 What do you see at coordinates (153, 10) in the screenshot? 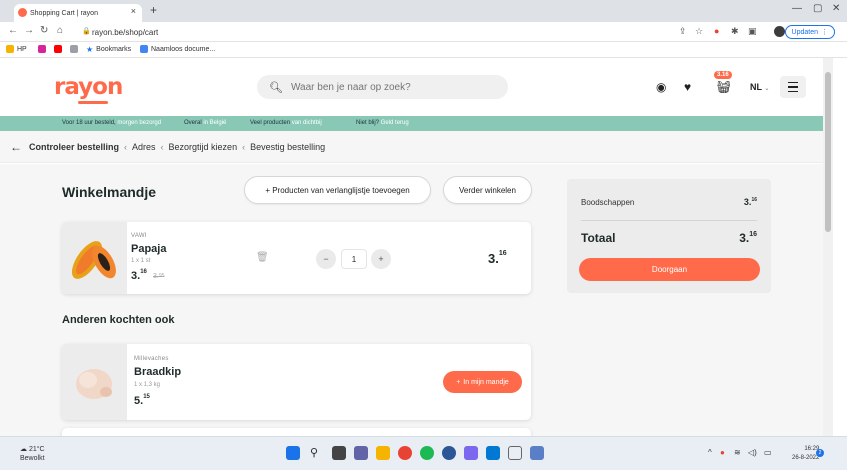
I see `new-tab-button: +` at bounding box center [153, 10].